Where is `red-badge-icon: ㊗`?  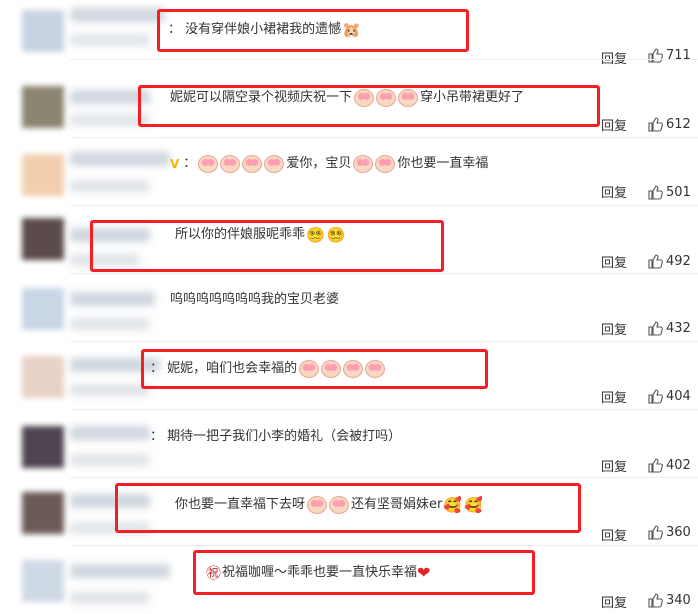 red-badge-icon: ㊗ is located at coordinates (214, 573).